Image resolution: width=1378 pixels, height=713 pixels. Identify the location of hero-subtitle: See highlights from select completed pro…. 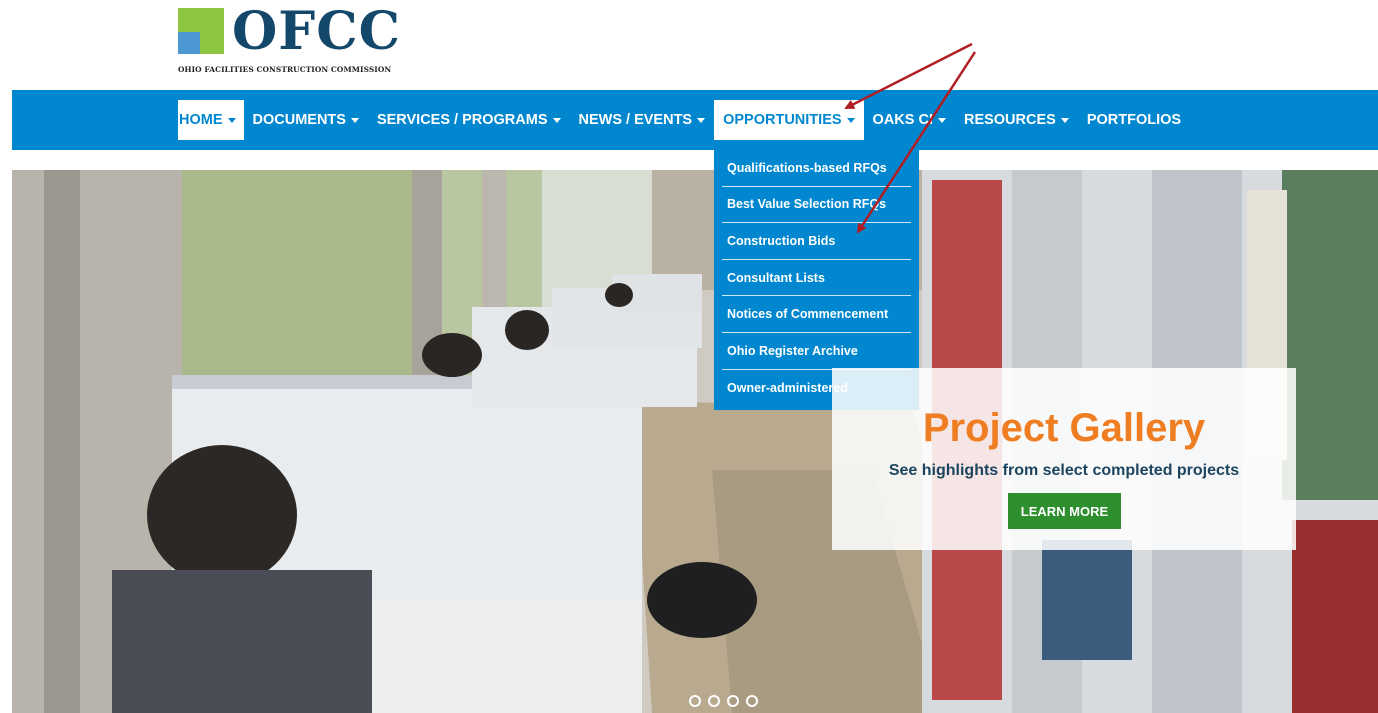
(1064, 470).